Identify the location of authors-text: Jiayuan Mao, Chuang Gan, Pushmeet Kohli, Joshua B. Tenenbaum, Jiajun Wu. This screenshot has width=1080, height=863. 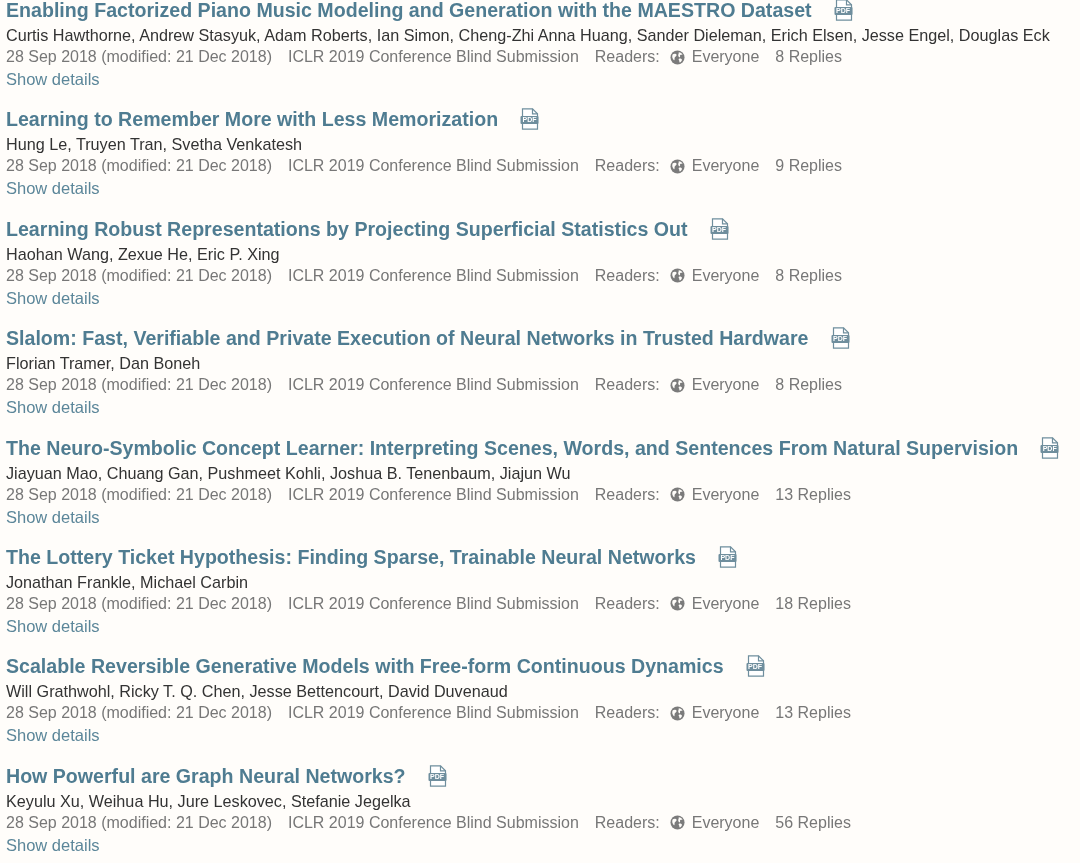
(289, 473).